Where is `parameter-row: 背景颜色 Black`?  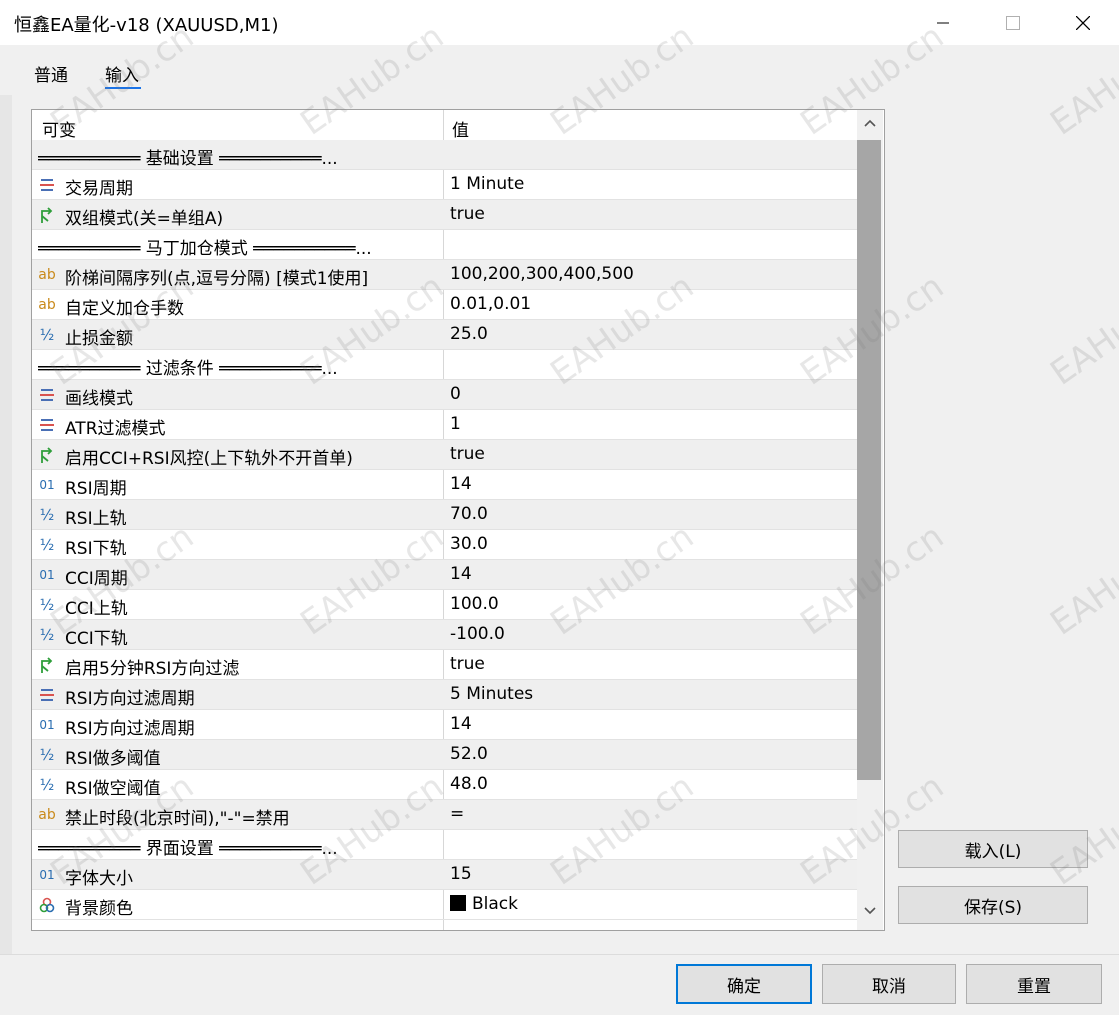
parameter-row: 背景颜色 Black is located at coordinates (444, 905).